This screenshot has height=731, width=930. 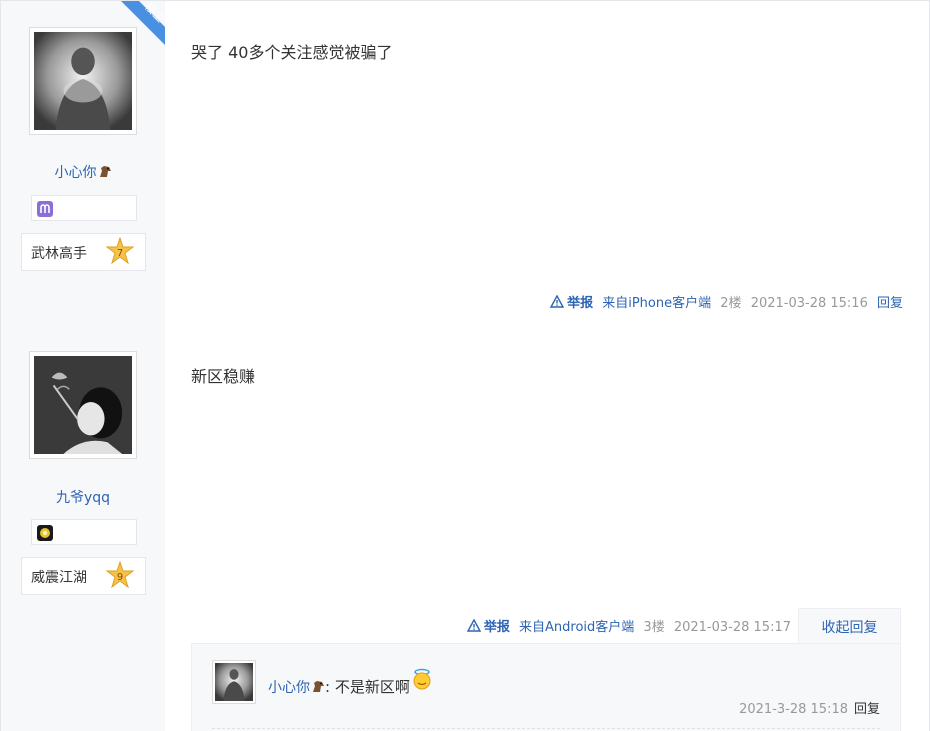 What do you see at coordinates (59, 578) in the screenshot?
I see `level-name: 威震江湖` at bounding box center [59, 578].